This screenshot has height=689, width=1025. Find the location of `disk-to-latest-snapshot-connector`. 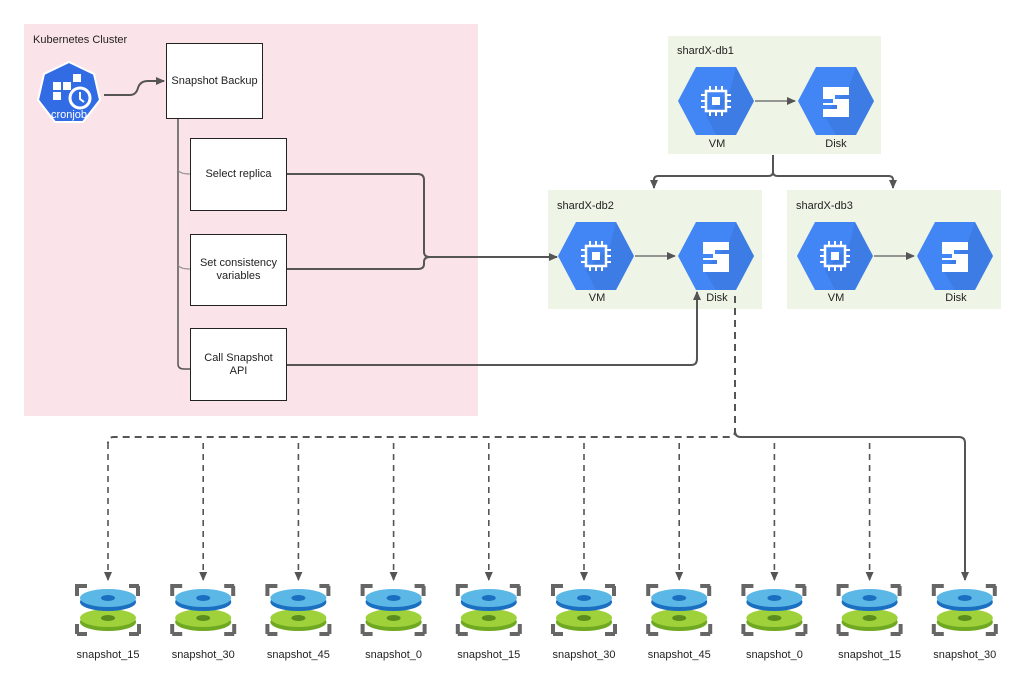

disk-to-latest-snapshot-connector is located at coordinates (851, 505).